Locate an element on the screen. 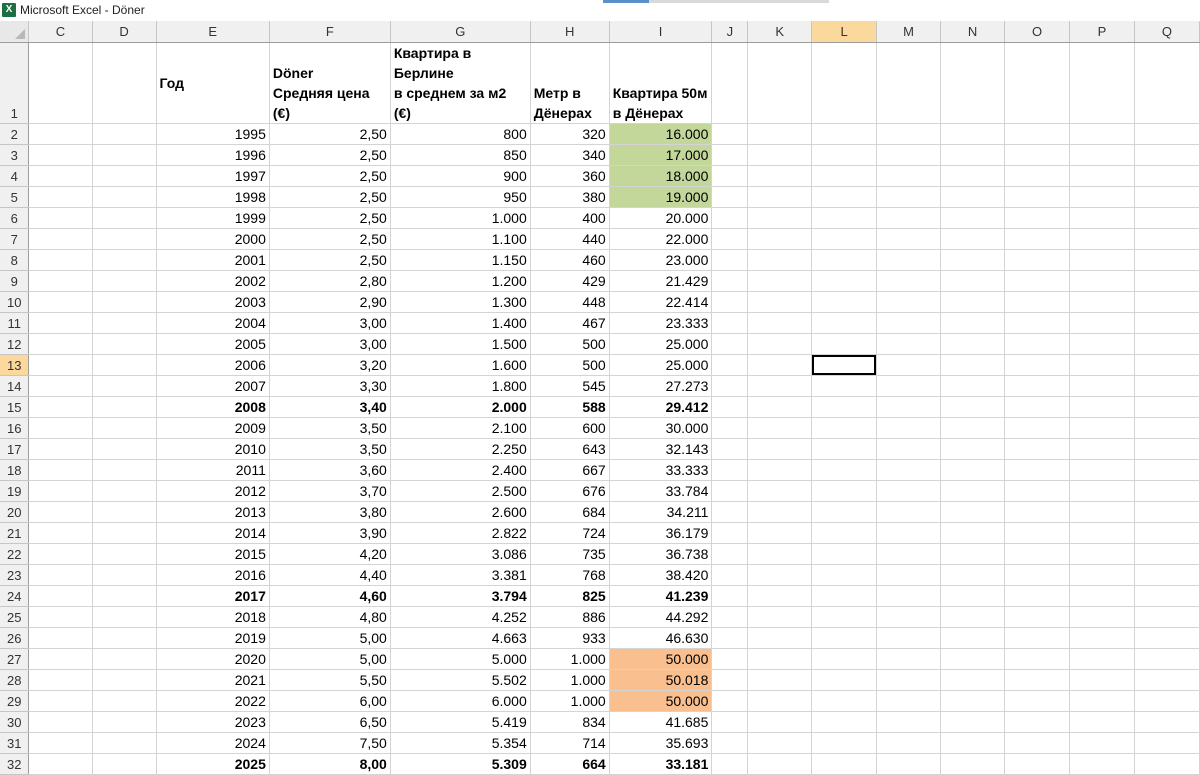 The height and width of the screenshot is (775, 1200). meter-in-doners-cell: 933 is located at coordinates (570, 638).